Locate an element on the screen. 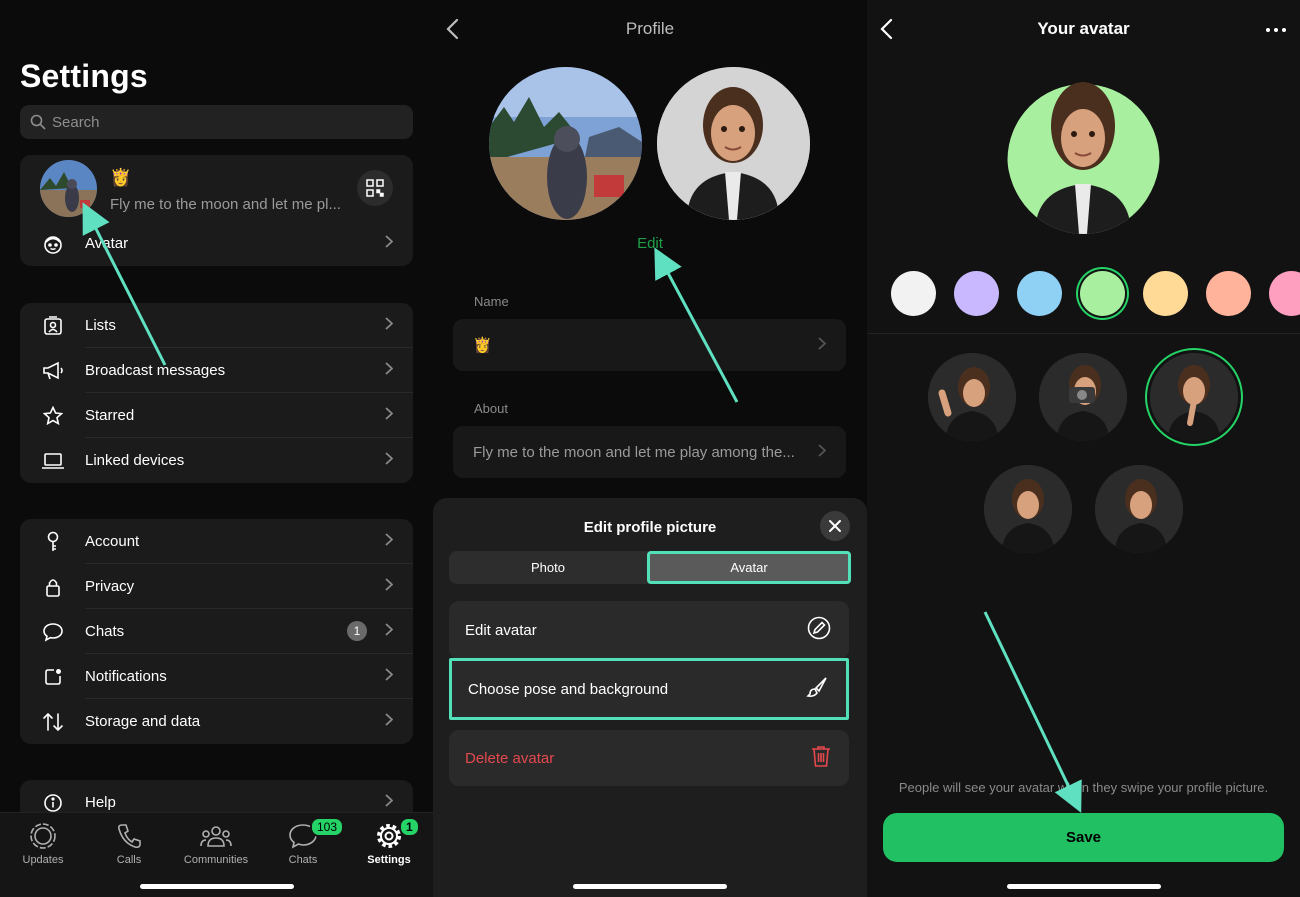 The height and width of the screenshot is (897, 1300). settings-item-starred: Starred is located at coordinates (216, 415).